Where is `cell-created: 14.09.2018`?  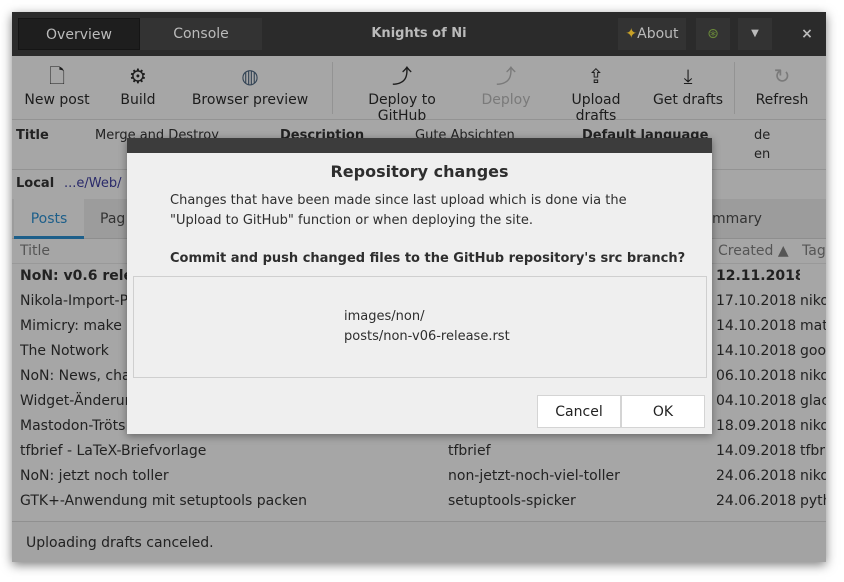
cell-created: 14.09.2018 is located at coordinates (756, 451).